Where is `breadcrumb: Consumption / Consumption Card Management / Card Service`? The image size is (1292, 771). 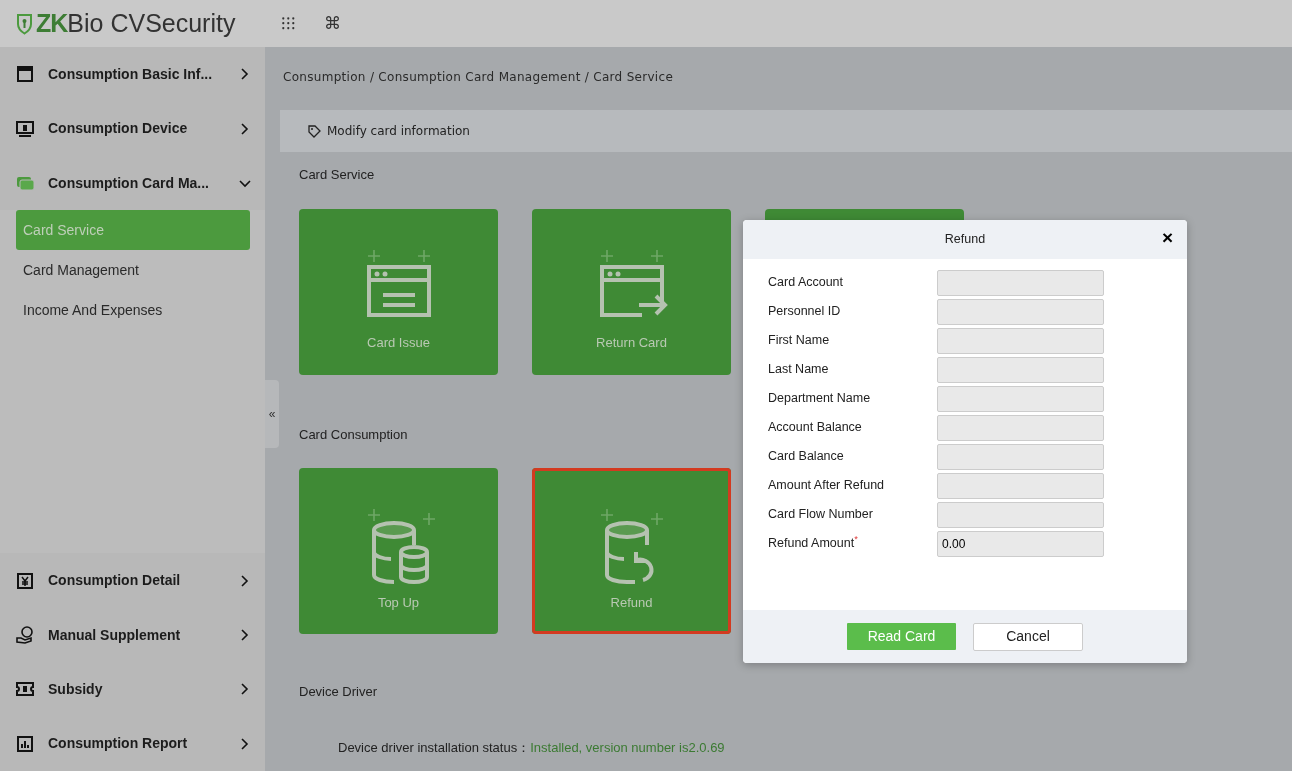 breadcrumb: Consumption / Consumption Card Management / Card Service is located at coordinates (478, 77).